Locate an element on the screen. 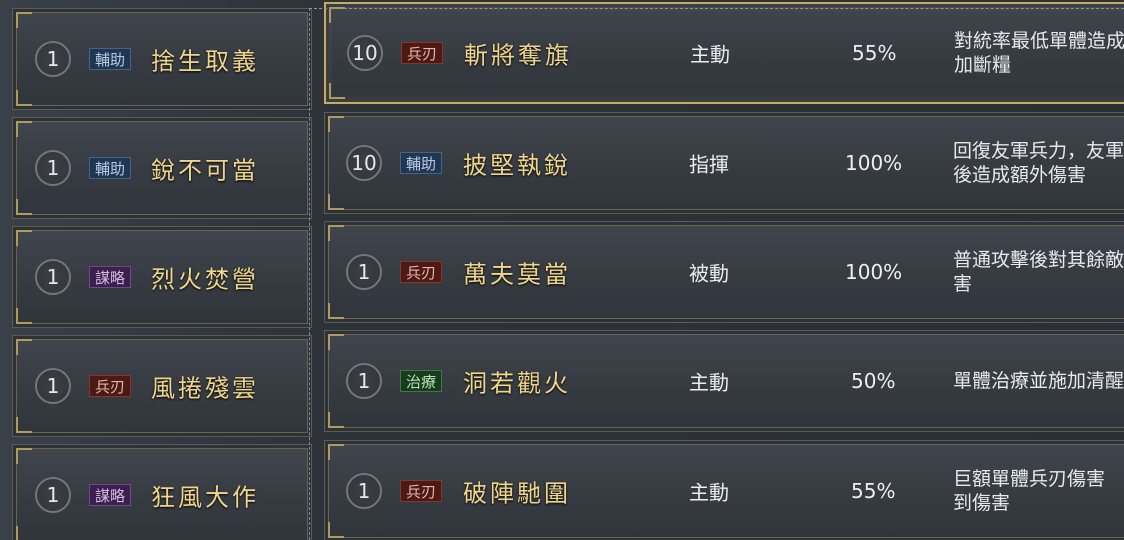 Image resolution: width=1124 pixels, height=540 pixels. skill-trigger-rate: 50% is located at coordinates (873, 381).